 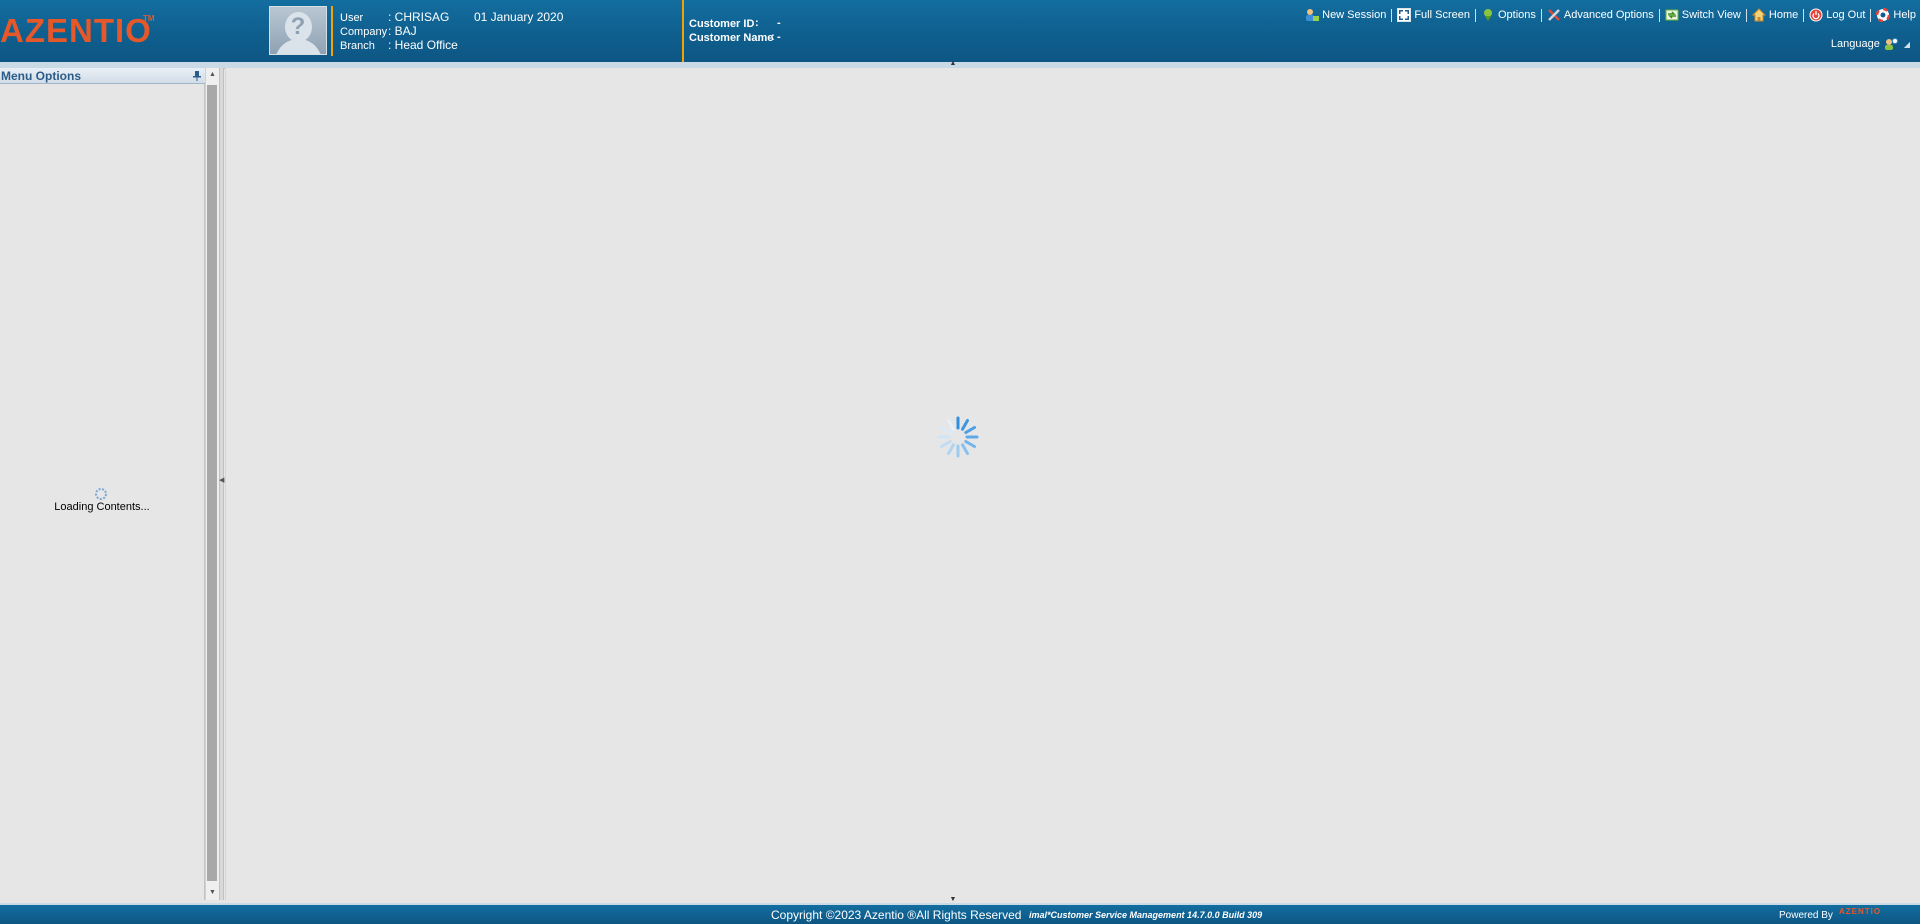 I want to click on log-out-button: Log Out, so click(x=1837, y=15).